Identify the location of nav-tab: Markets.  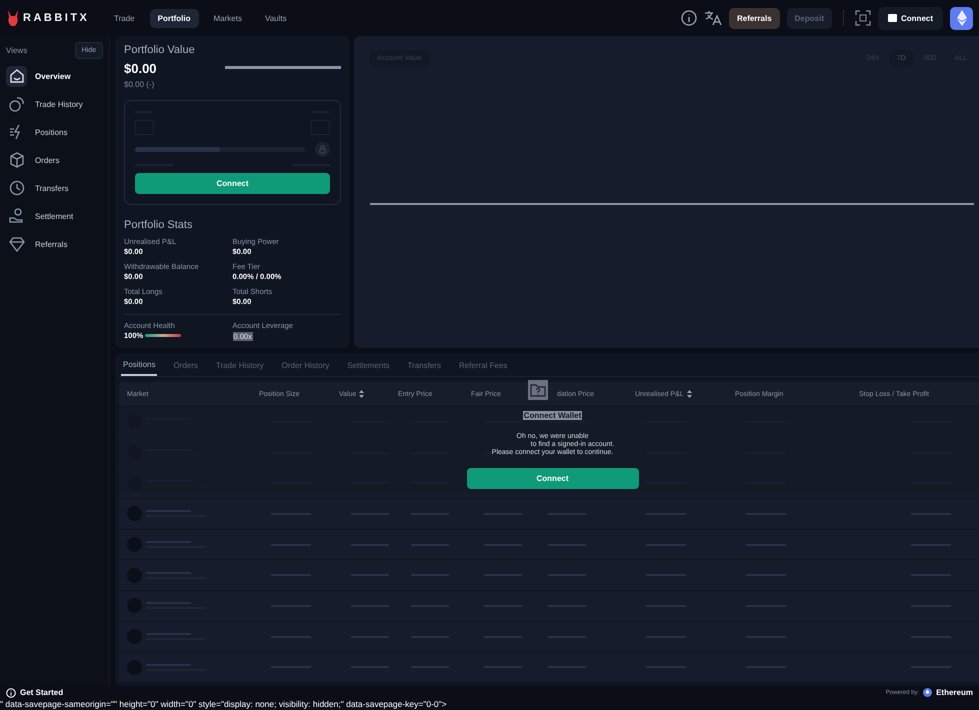
(228, 18).